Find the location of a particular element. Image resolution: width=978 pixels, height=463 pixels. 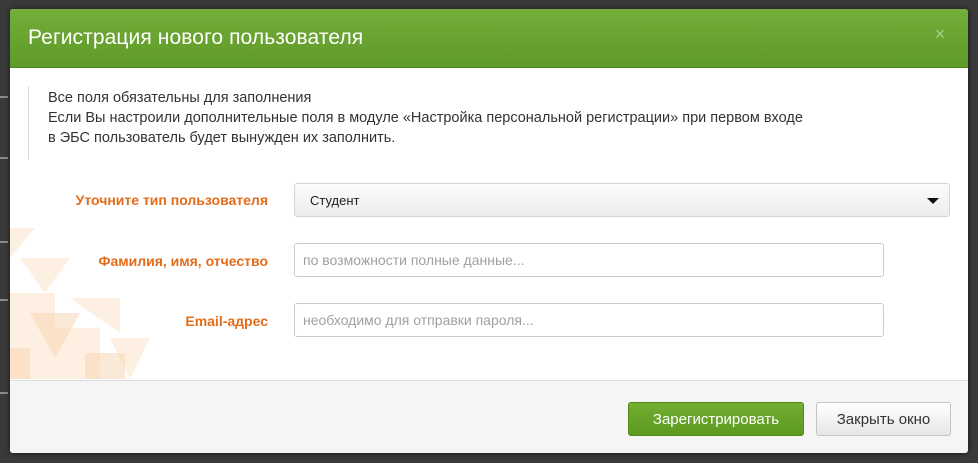

user-type-selected-value: Студент is located at coordinates (335, 200).